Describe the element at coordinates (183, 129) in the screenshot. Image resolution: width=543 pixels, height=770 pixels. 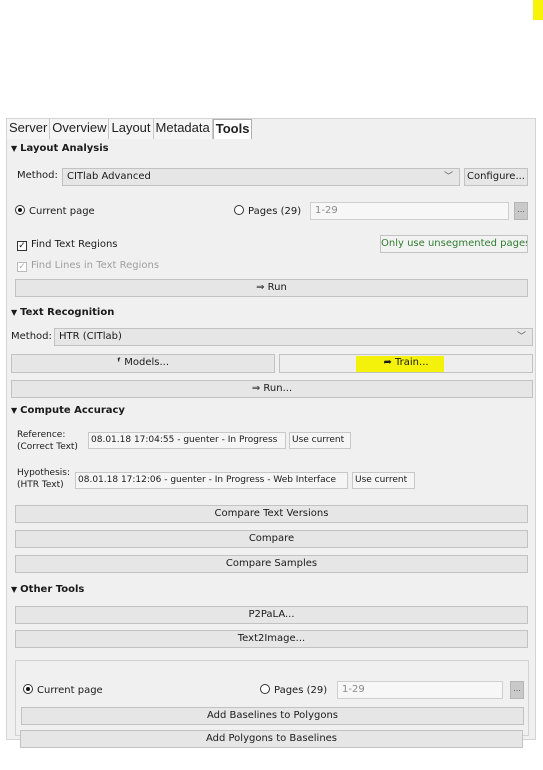
I see `tab-metadata: Metadata` at that location.